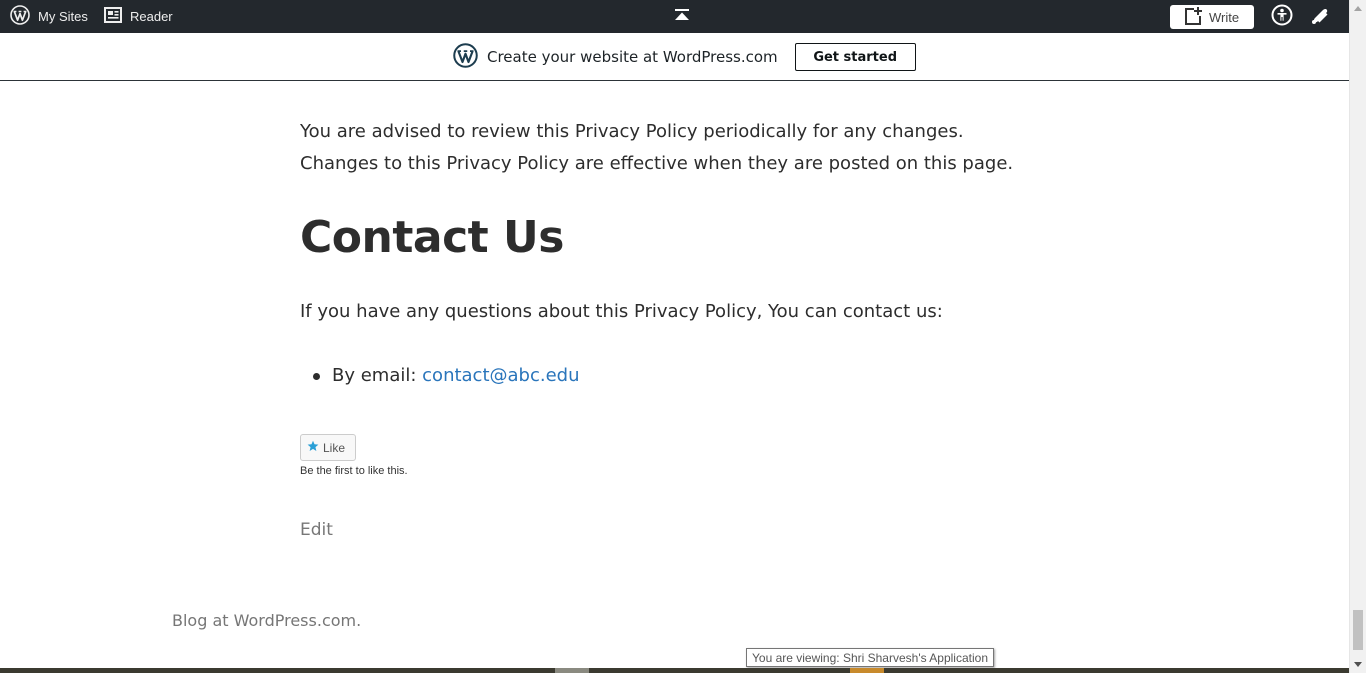  I want to click on write-label: Write, so click(1224, 17).